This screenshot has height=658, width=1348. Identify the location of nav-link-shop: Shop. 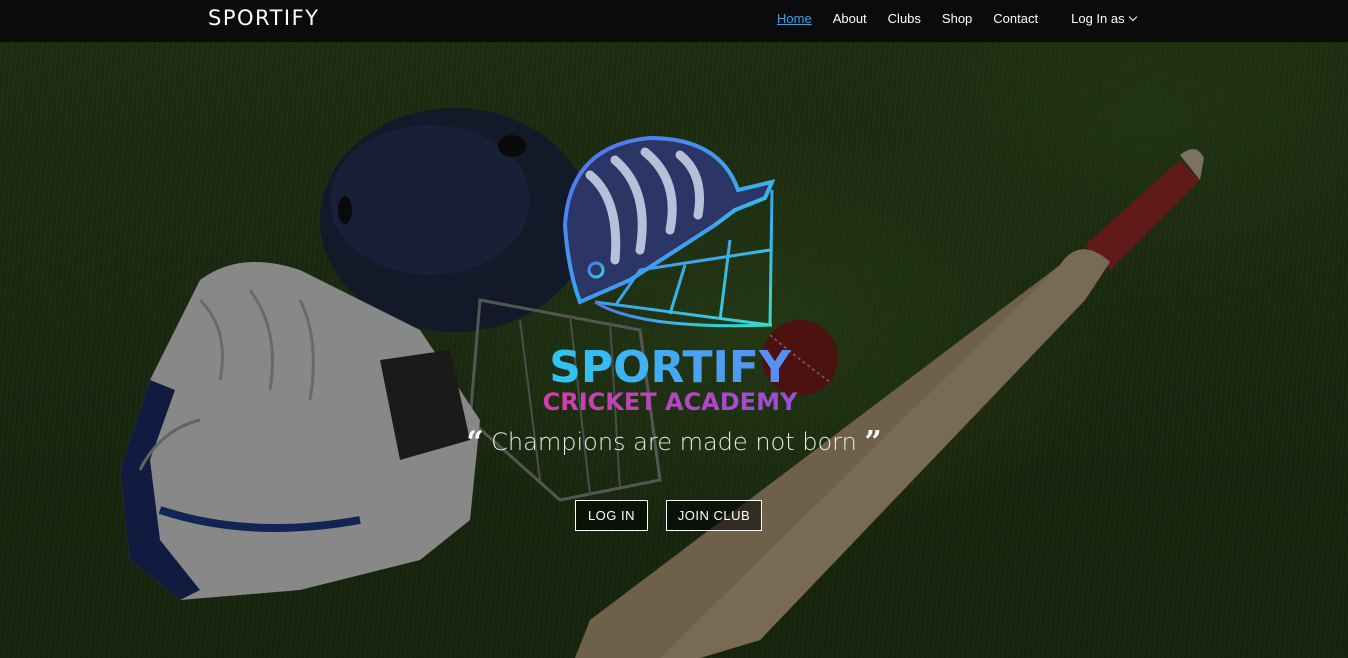
(957, 18).